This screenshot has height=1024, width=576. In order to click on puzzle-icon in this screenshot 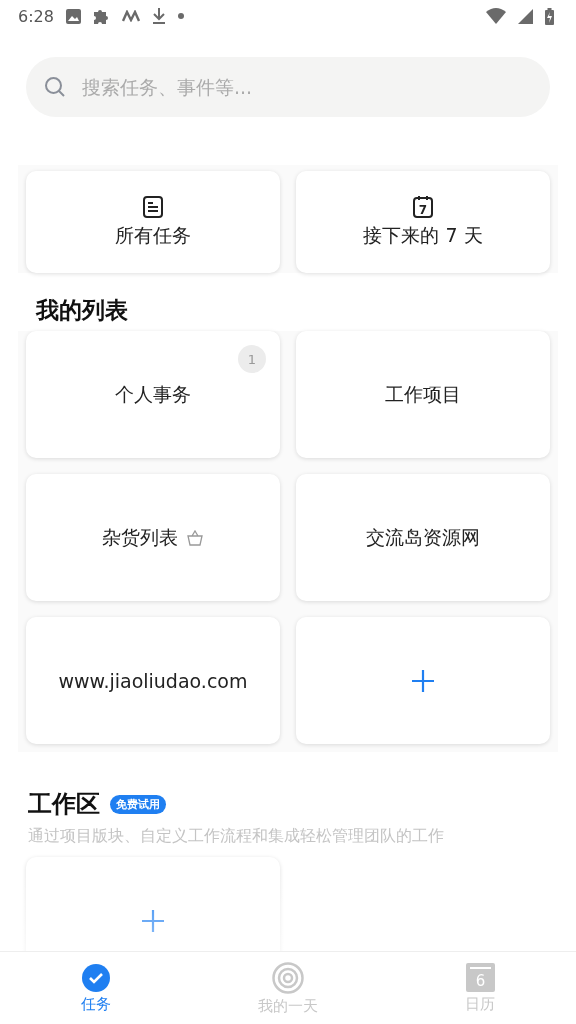, I will do `click(101, 16)`.